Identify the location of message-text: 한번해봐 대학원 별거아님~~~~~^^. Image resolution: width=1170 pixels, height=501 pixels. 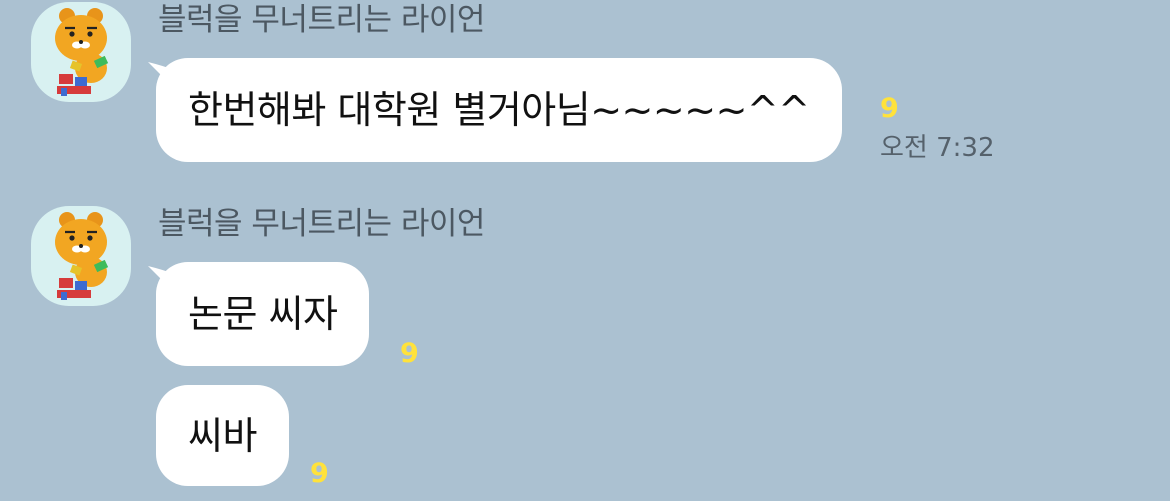
(499, 110).